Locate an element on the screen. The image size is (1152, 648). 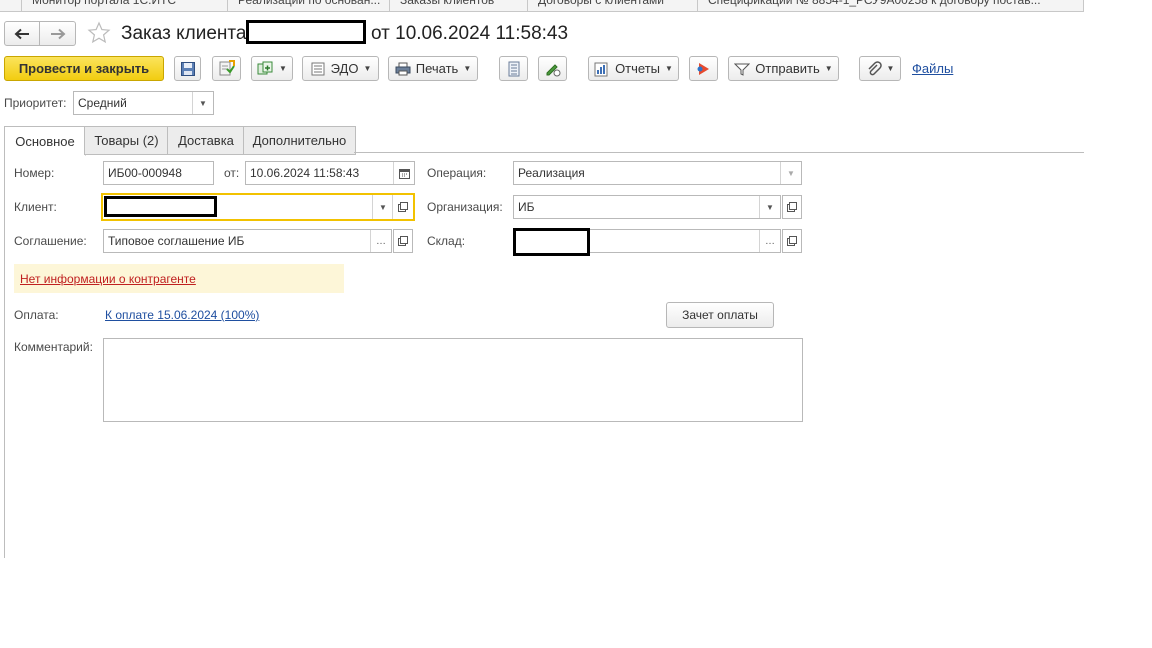
operation-value: Реализация is located at coordinates (551, 173).